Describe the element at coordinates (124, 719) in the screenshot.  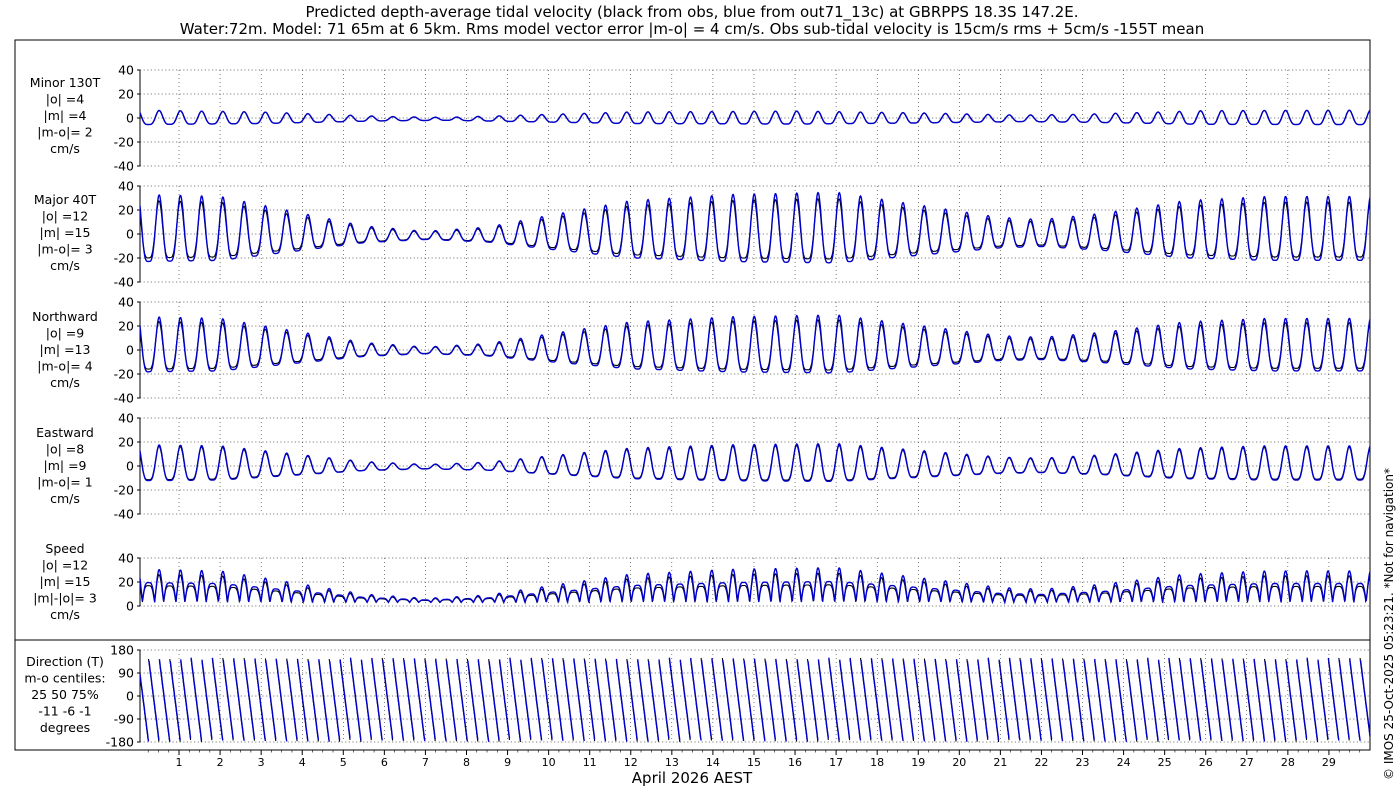
I see `y-tick-label-direction-3: -90` at that location.